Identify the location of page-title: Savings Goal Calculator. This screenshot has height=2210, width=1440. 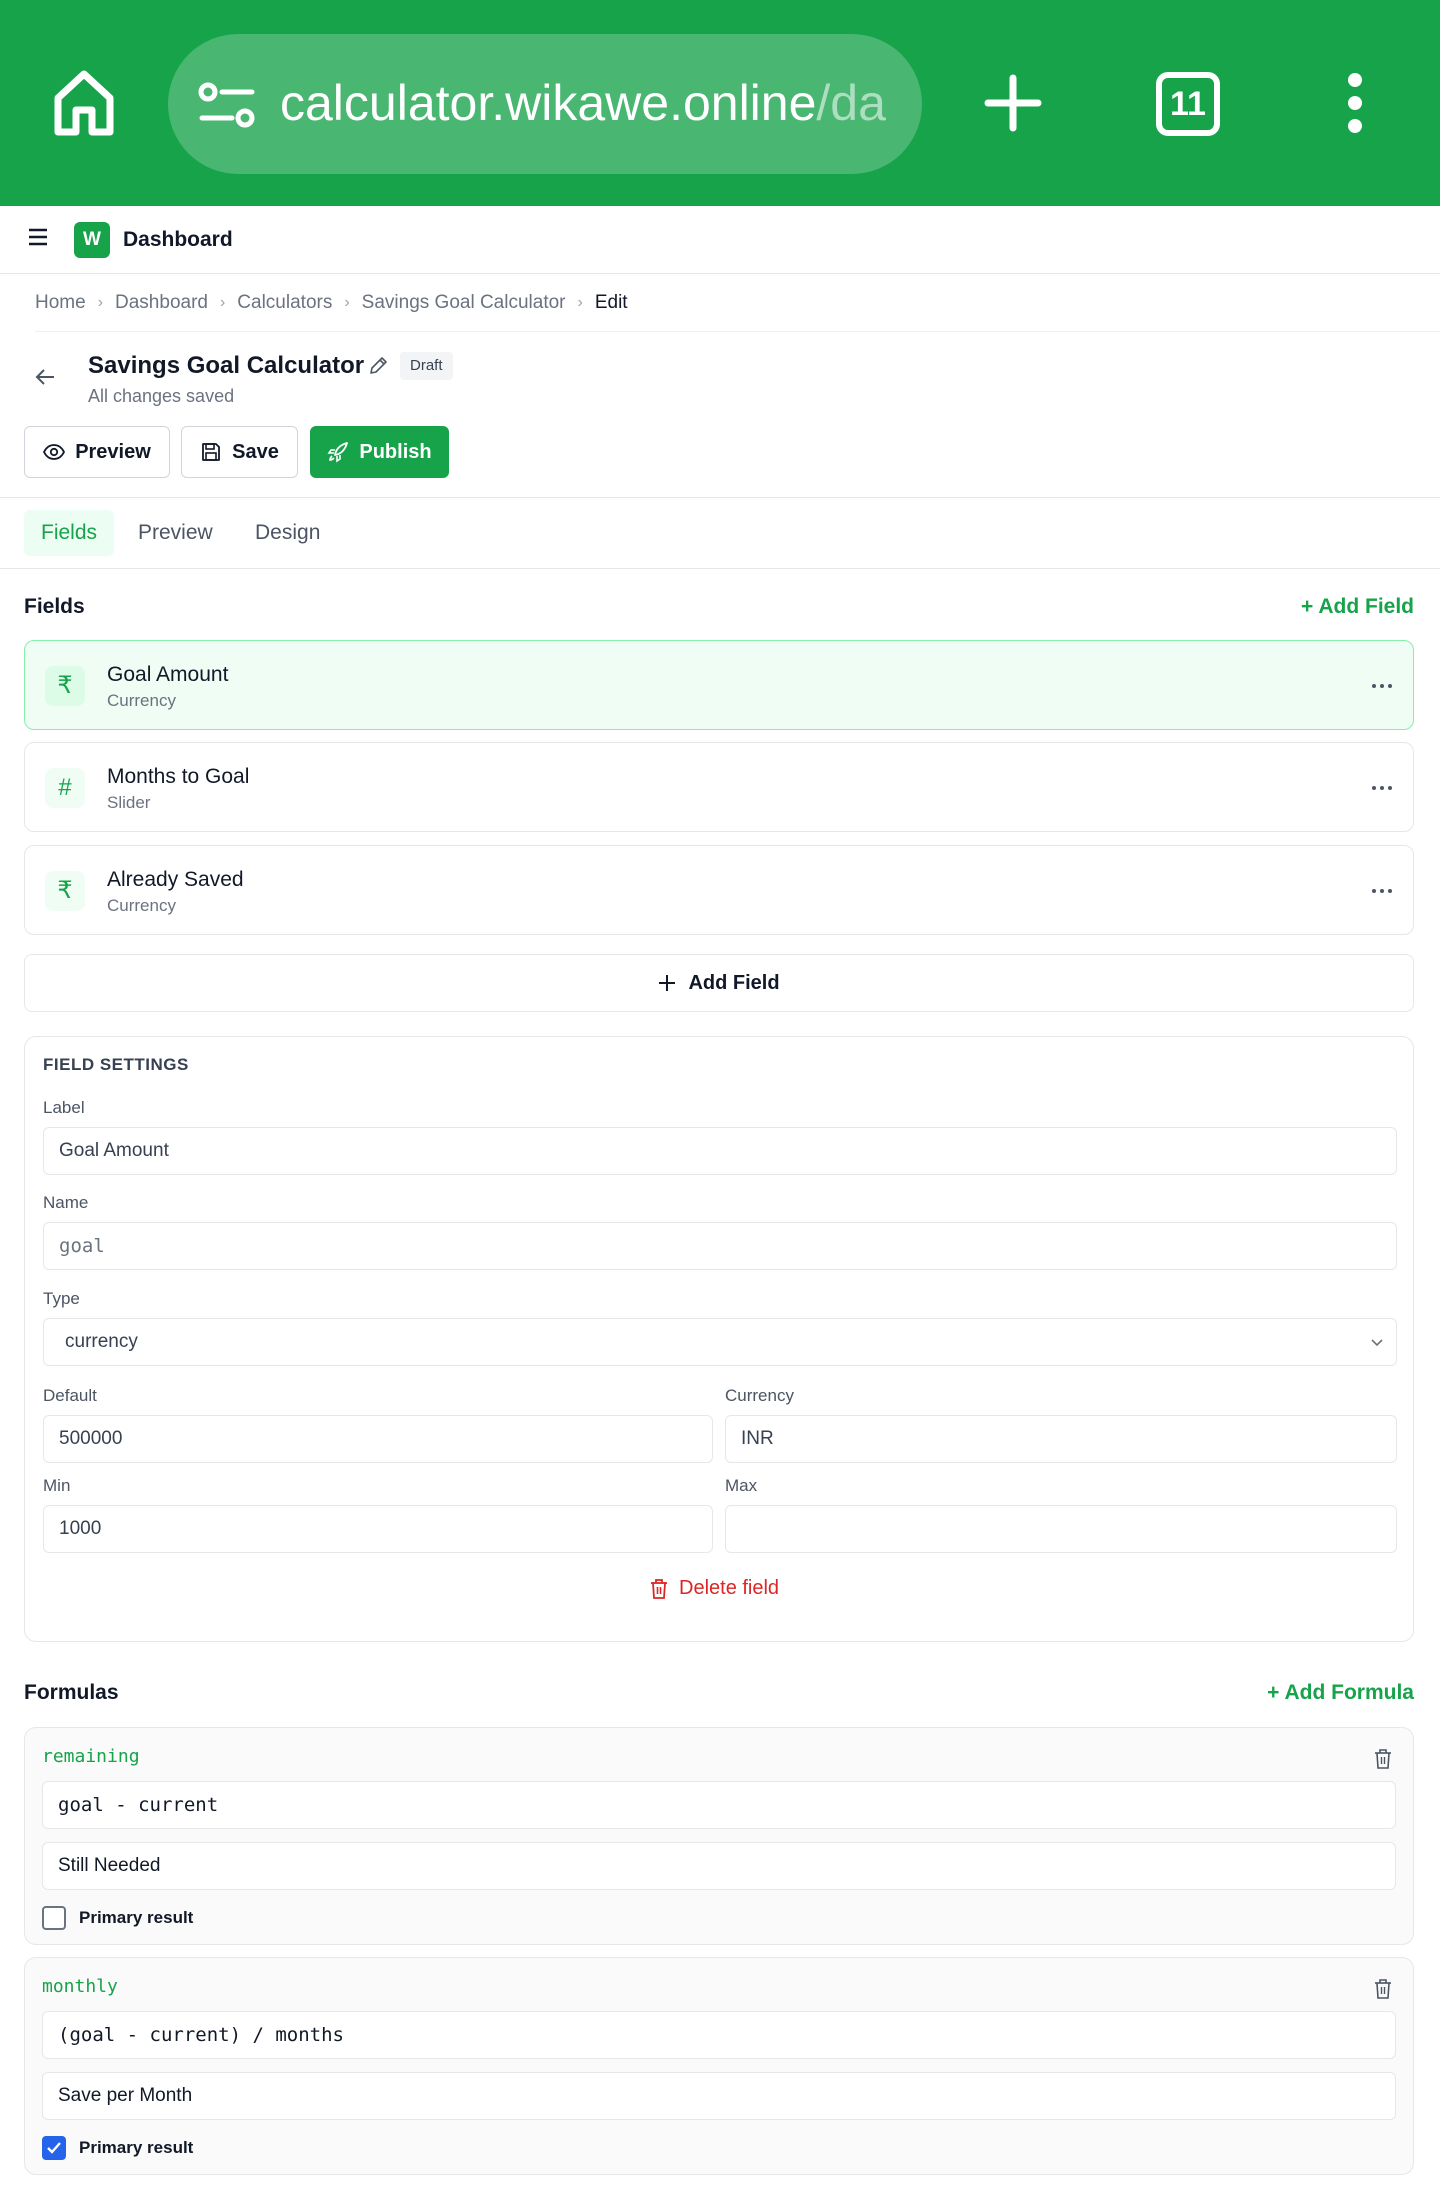
(226, 365).